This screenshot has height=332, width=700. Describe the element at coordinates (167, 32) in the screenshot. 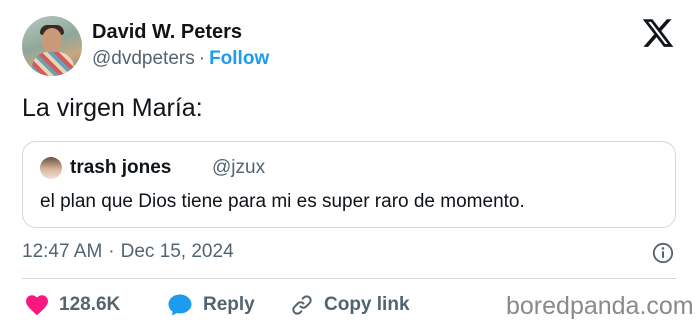

I see `author-name: David W. Peters` at that location.